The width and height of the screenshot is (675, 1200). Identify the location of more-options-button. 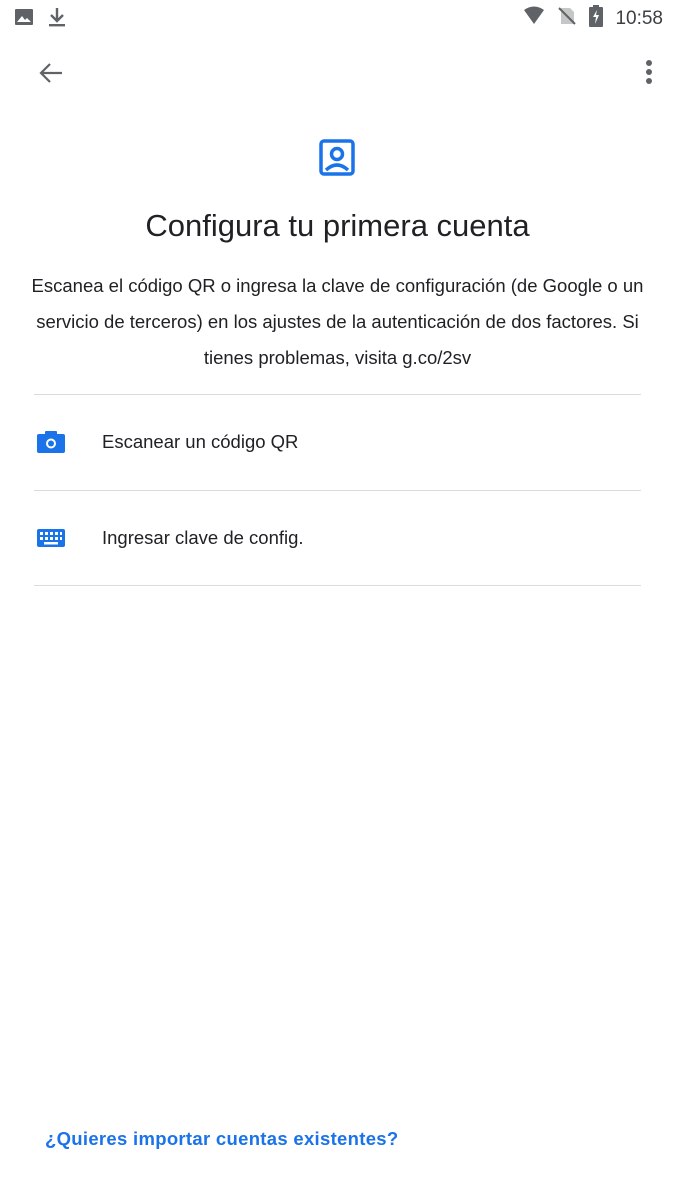
(649, 73).